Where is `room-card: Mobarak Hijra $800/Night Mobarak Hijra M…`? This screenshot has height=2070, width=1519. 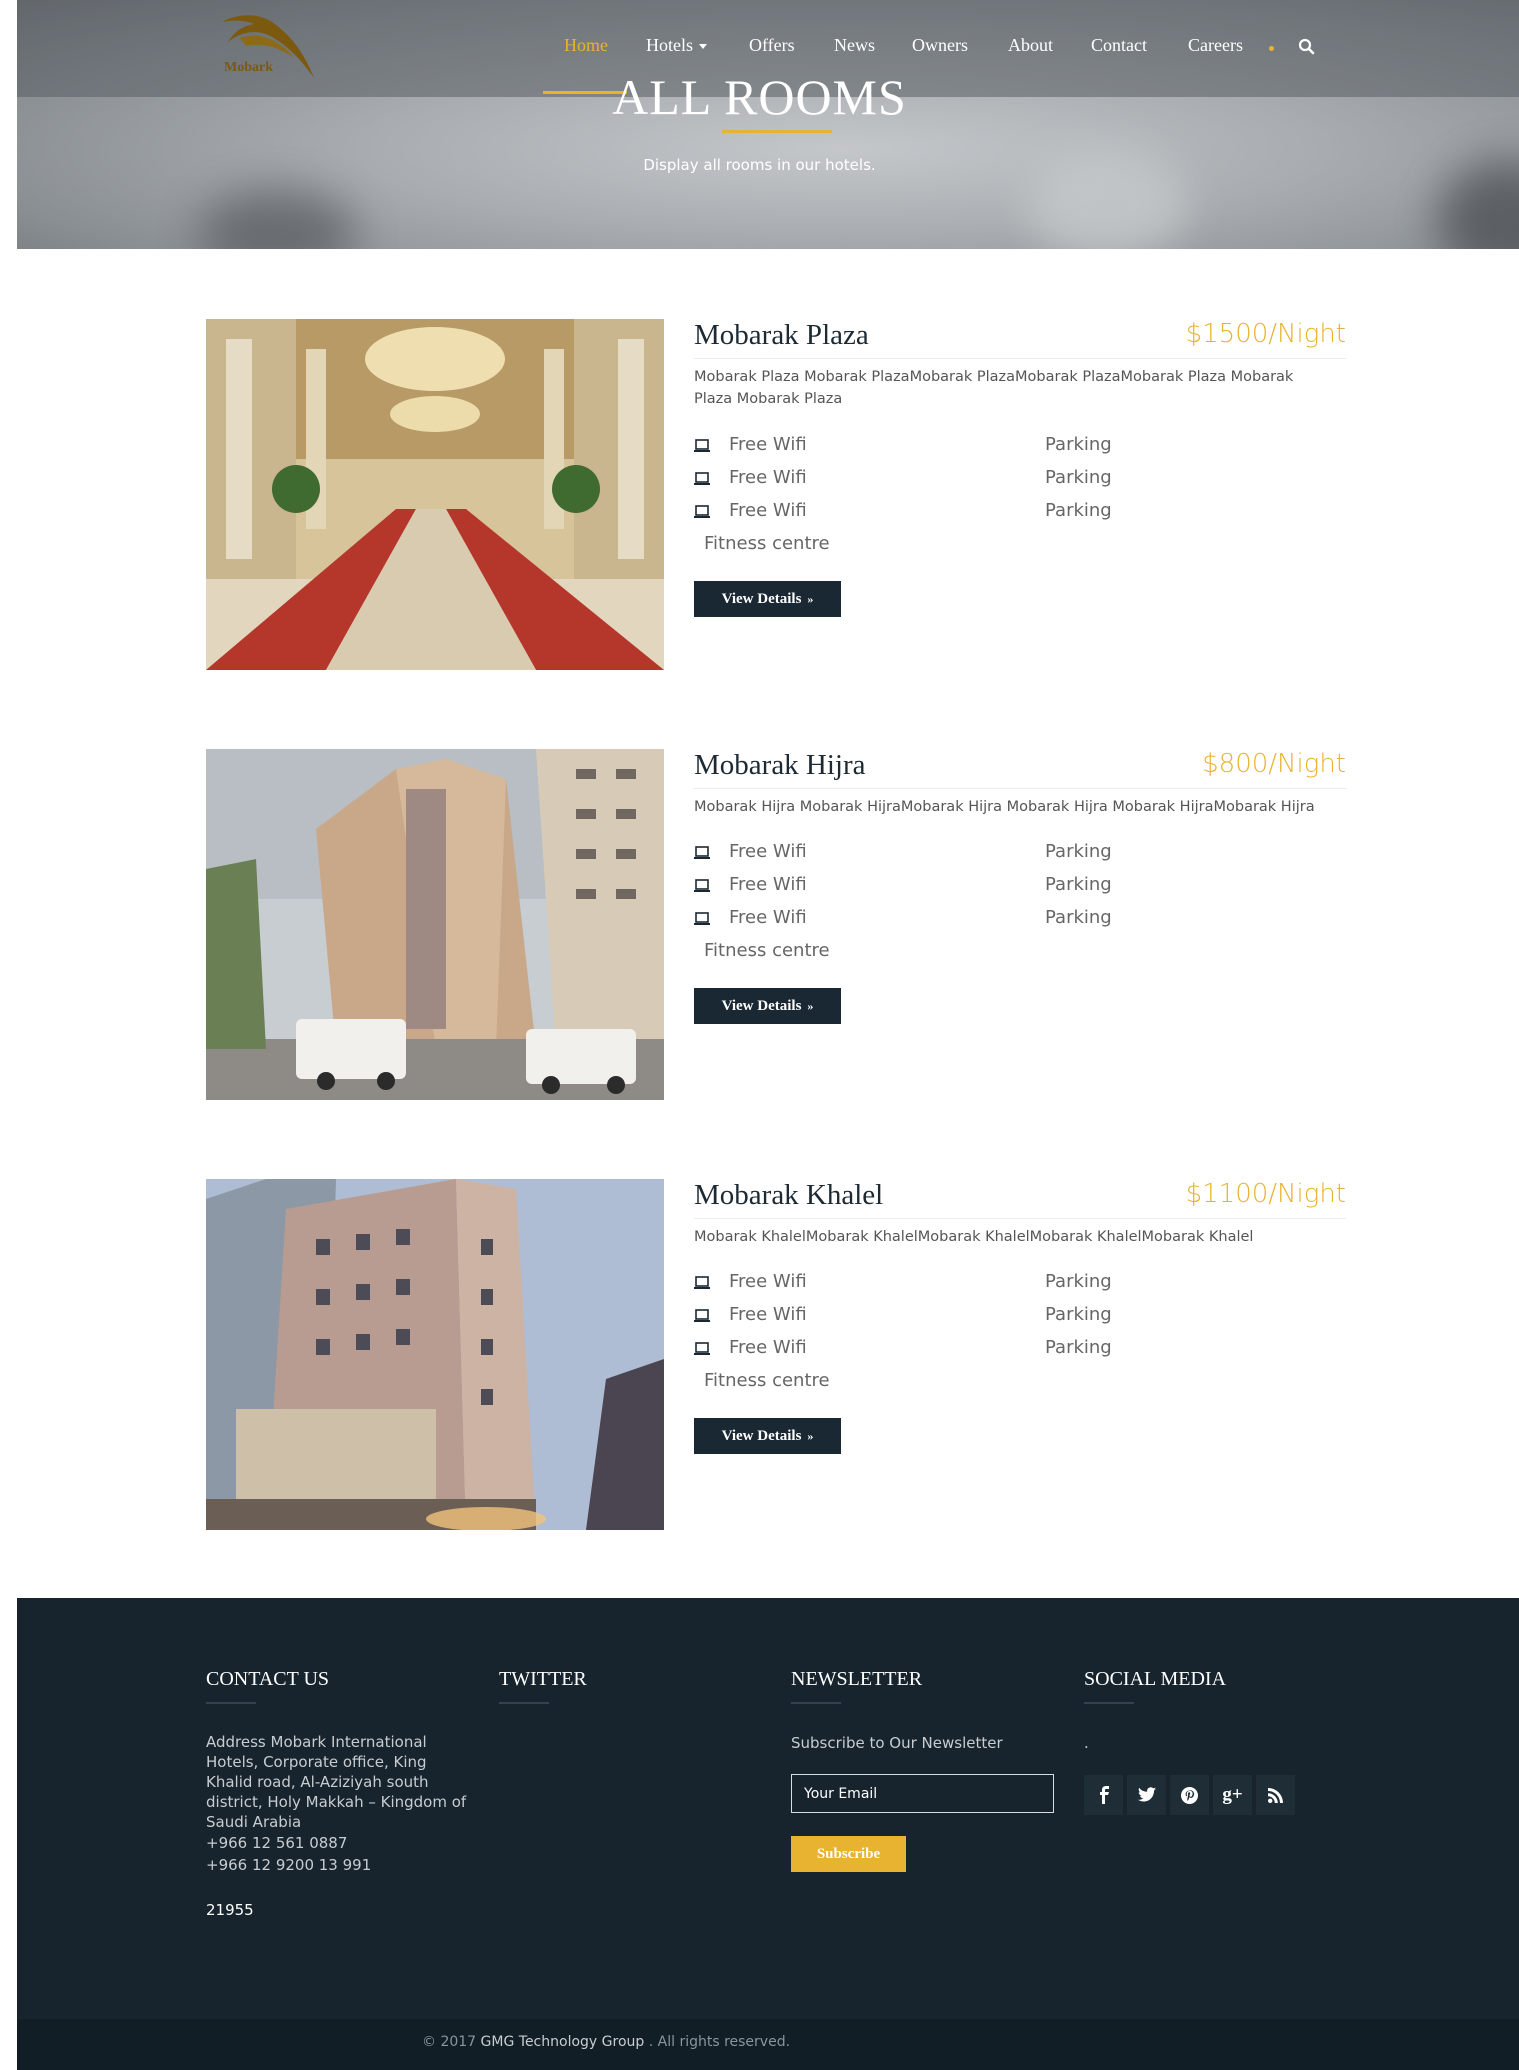
room-card: Mobarak Hijra $800/Night Mobarak Hijra M… is located at coordinates (776, 925).